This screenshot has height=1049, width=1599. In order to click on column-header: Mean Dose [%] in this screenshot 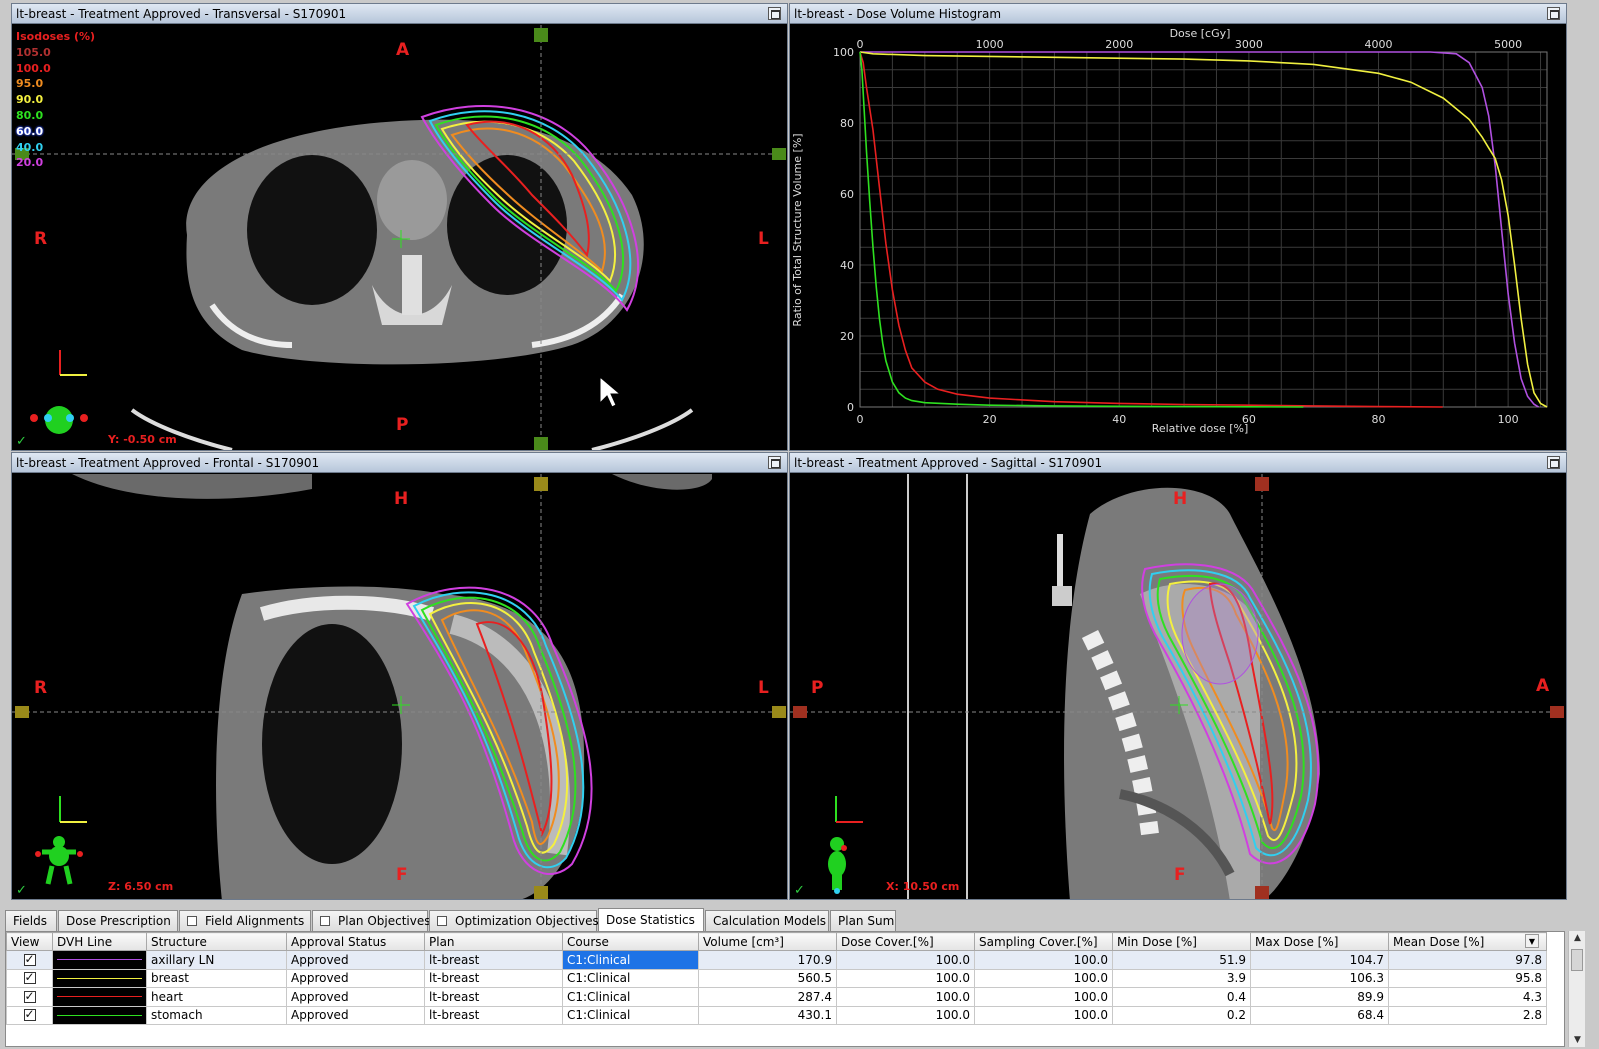, I will do `click(1467, 941)`.